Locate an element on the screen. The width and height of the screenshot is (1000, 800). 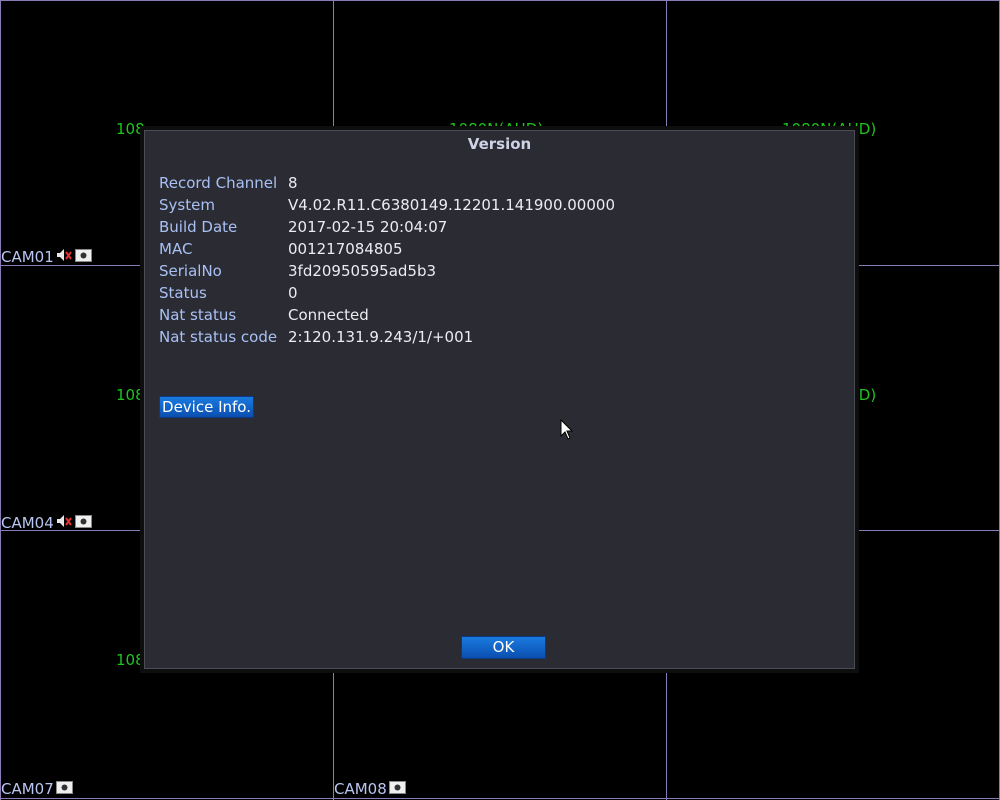
info-row: Status 0 is located at coordinates (387, 293).